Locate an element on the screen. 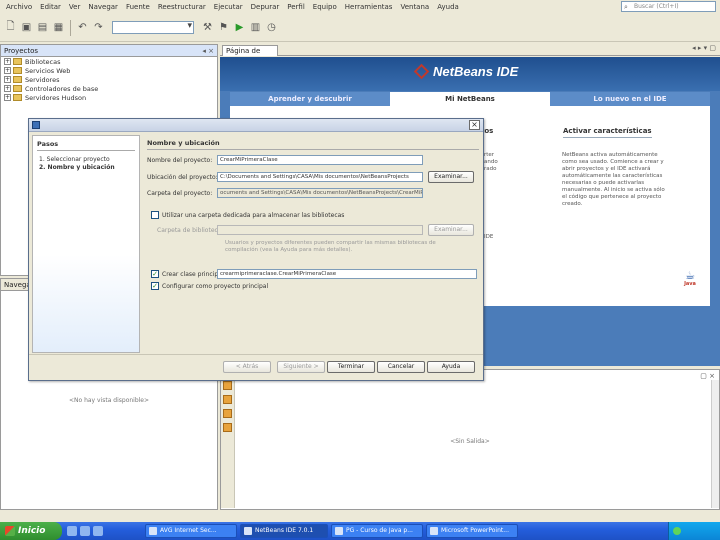 This screenshot has width=720, height=540. menu-navegar: Navegar is located at coordinates (103, 7).